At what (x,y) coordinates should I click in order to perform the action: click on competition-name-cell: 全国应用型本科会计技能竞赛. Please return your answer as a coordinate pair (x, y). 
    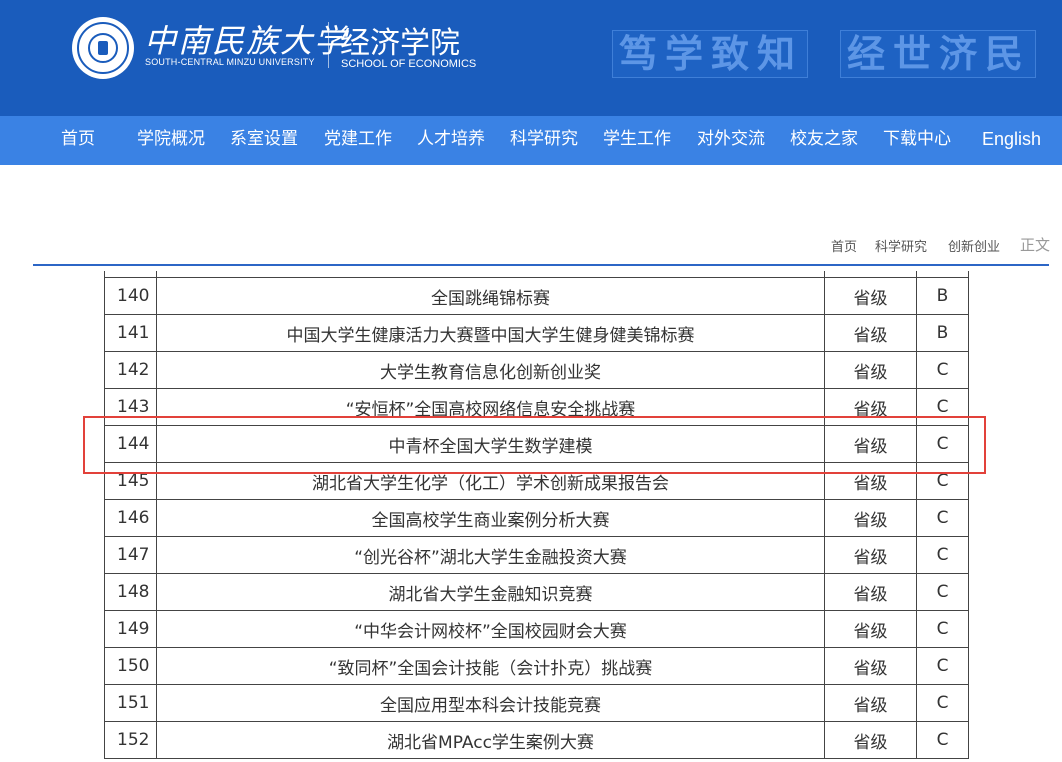
    Looking at the image, I should click on (490, 703).